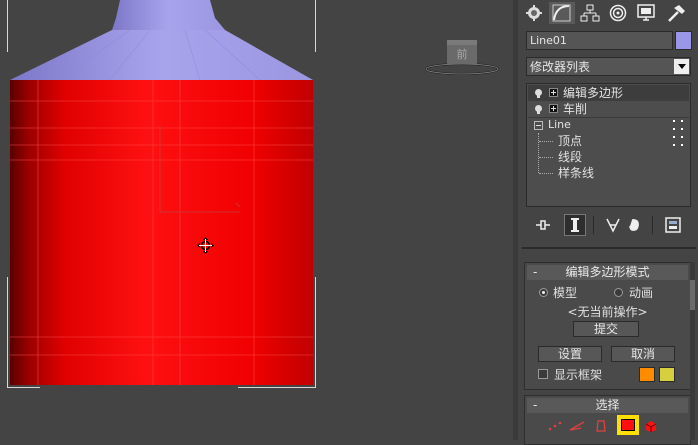 This screenshot has height=445, width=698. What do you see at coordinates (543, 374) in the screenshot?
I see `show-cage-checkbox` at bounding box center [543, 374].